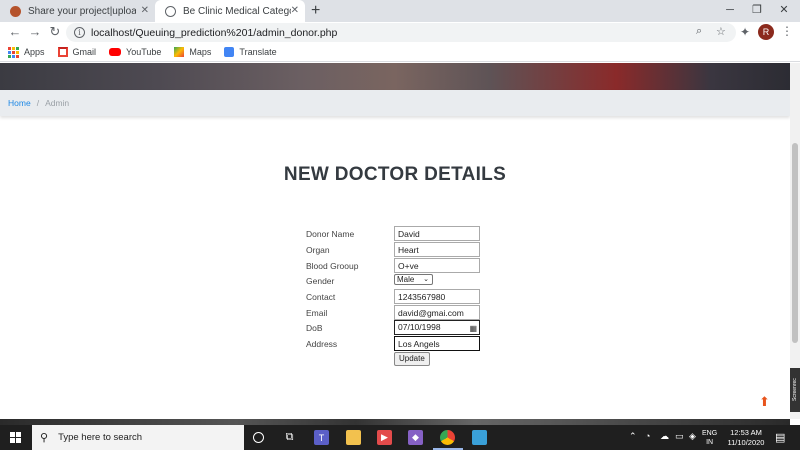 The width and height of the screenshot is (800, 450). I want to click on network-icon: ◔, so click(647, 436).